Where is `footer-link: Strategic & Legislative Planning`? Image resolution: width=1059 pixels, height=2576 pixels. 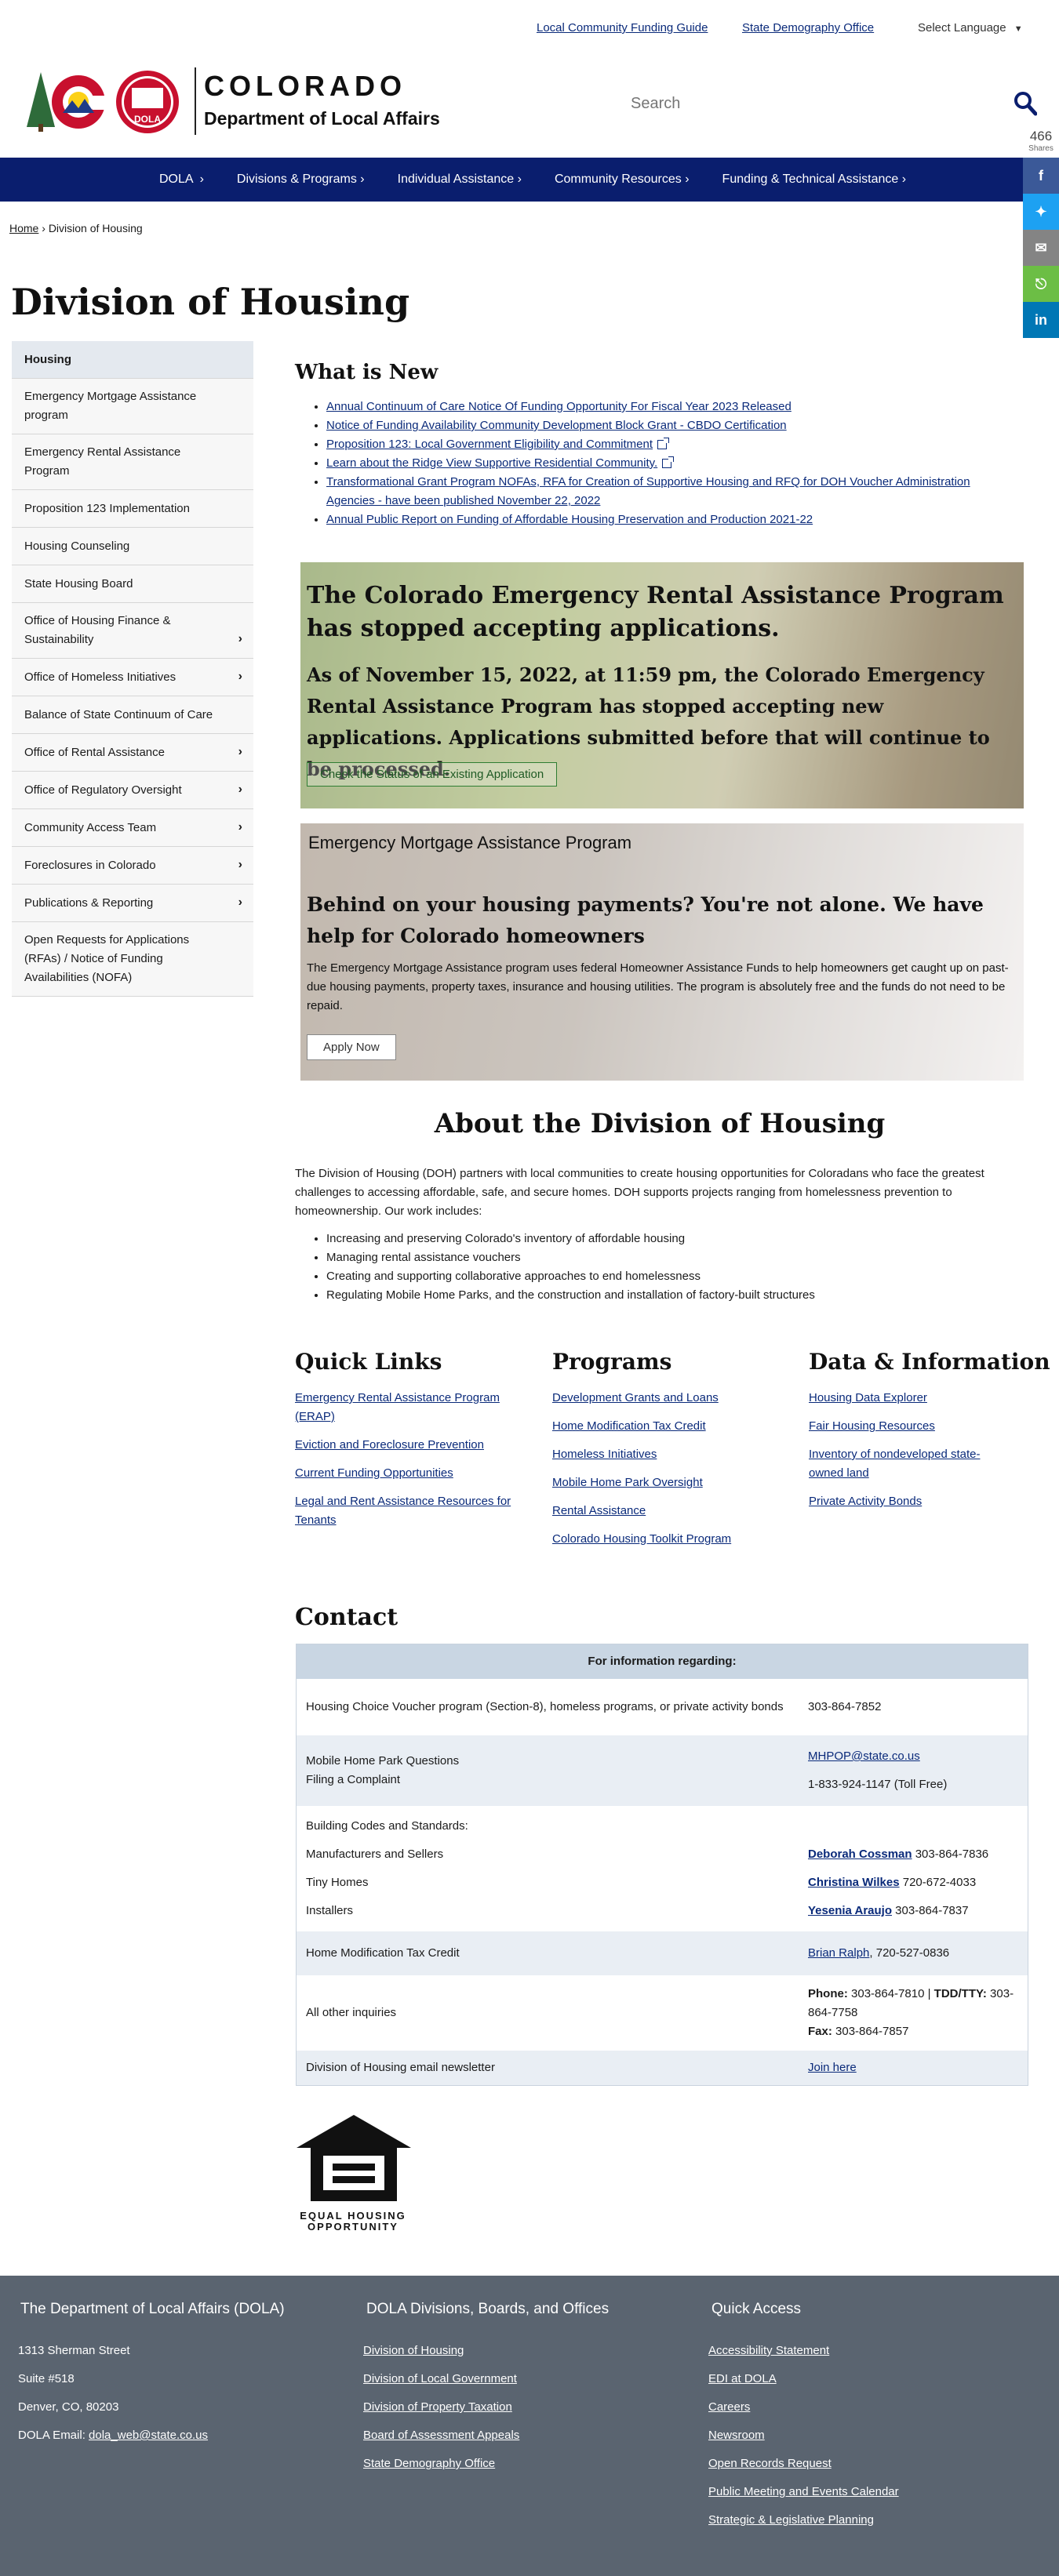
footer-link: Strategic & Legislative Planning is located at coordinates (865, 2520).